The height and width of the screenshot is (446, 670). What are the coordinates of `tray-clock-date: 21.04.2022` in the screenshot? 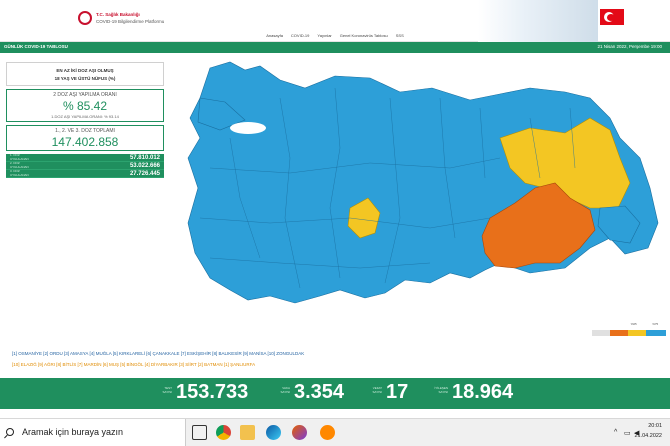 It's located at (648, 436).